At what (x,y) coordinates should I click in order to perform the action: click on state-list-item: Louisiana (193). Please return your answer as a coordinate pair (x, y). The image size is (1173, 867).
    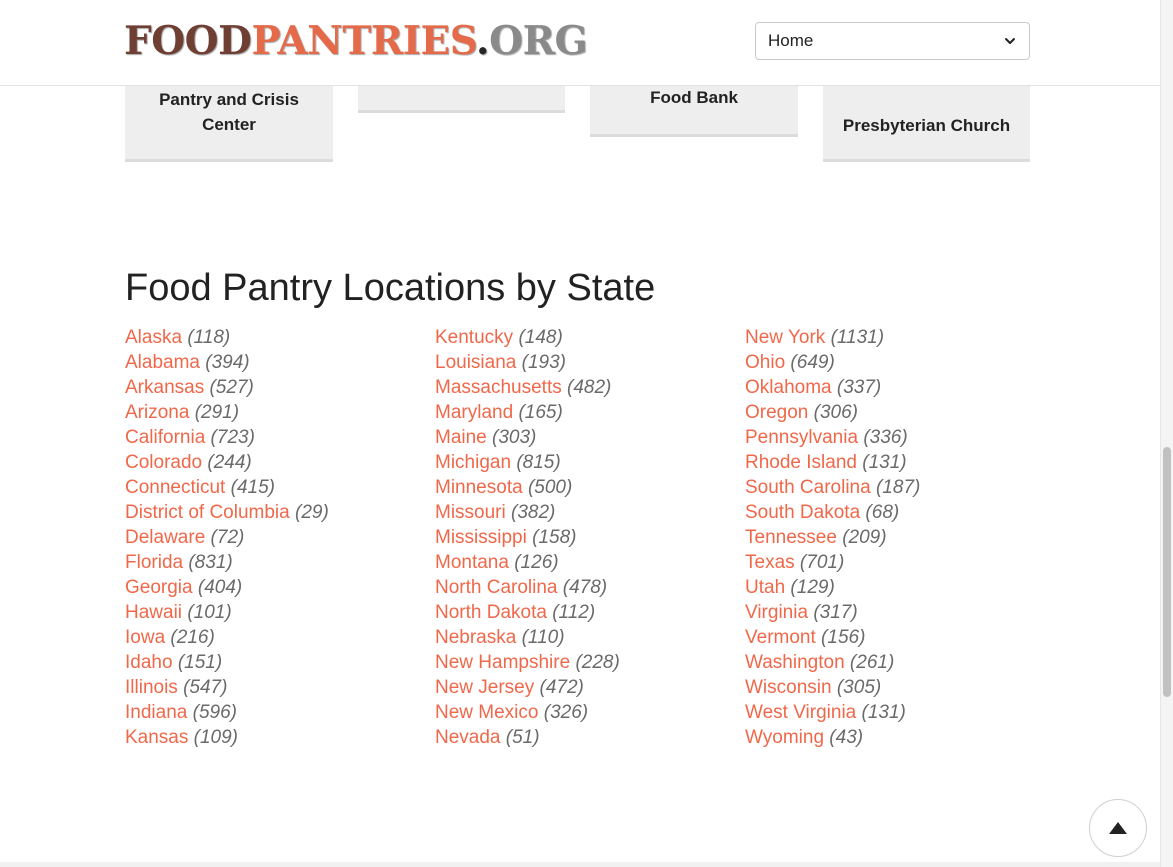
    Looking at the image, I should click on (585, 362).